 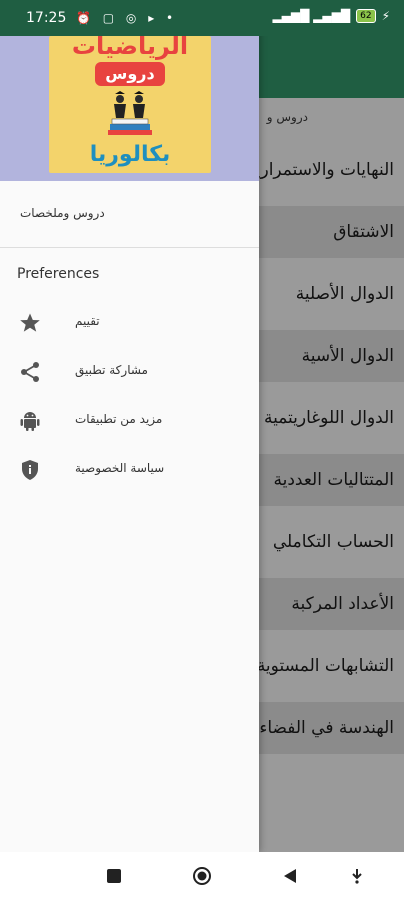 I want to click on drawer-divider, so click(x=129, y=247).